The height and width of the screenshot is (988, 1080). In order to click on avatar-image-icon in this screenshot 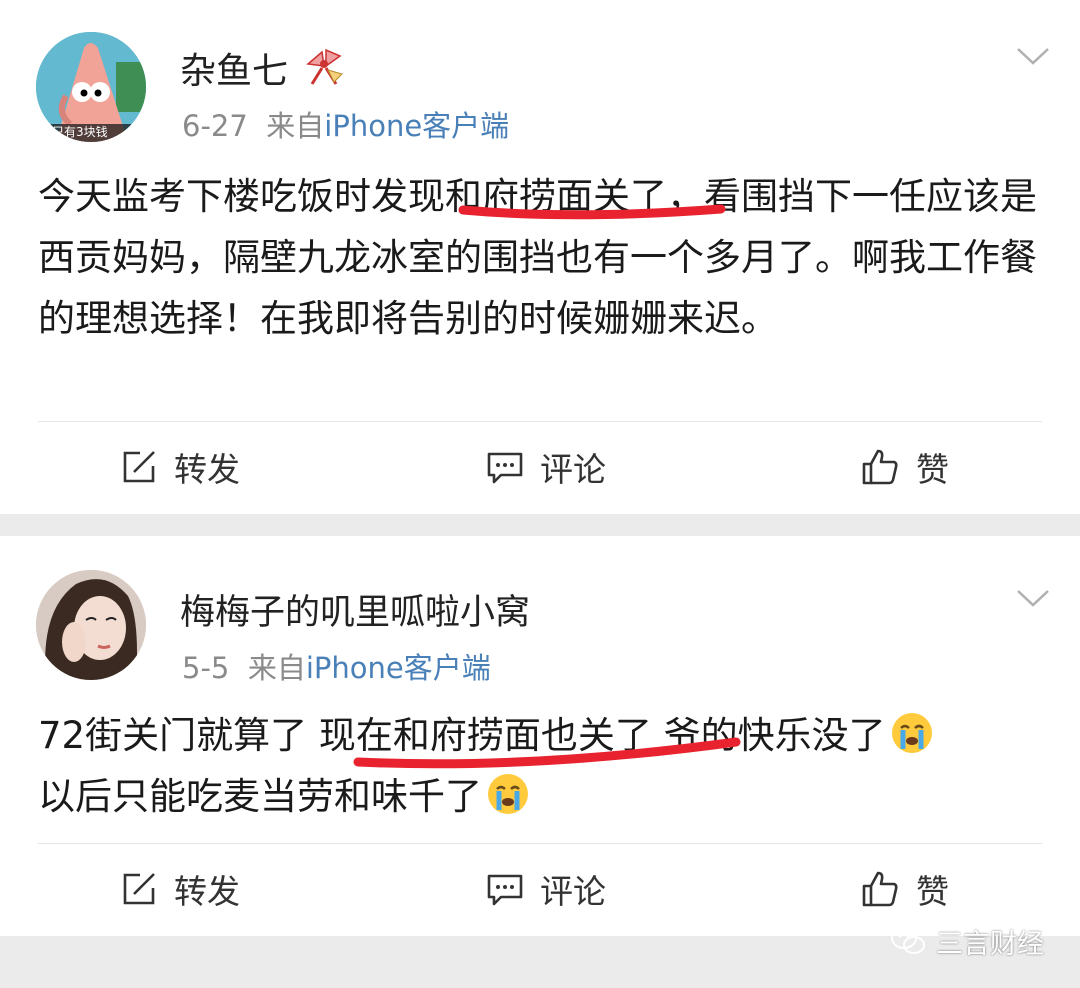, I will do `click(91, 625)`.